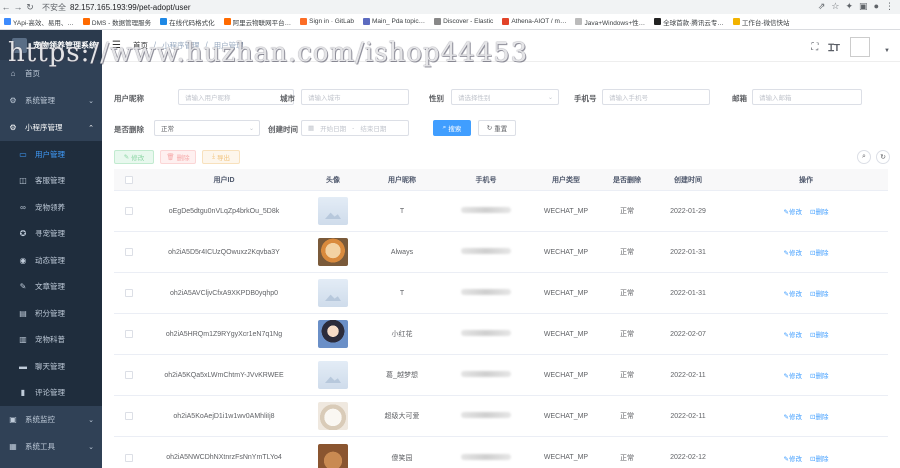  What do you see at coordinates (236, 97) in the screenshot?
I see `nickname-input: 请输入用户昵称` at bounding box center [236, 97].